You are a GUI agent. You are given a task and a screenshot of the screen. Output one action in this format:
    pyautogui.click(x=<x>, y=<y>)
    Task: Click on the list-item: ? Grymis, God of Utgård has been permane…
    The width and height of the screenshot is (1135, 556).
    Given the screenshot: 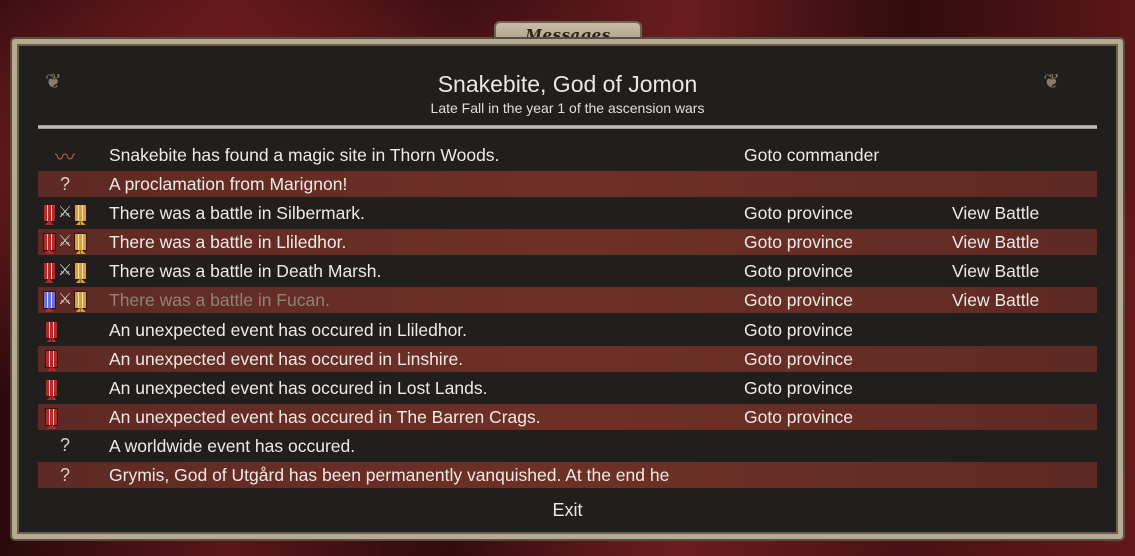 What is the action you would take?
    pyautogui.click(x=567, y=475)
    